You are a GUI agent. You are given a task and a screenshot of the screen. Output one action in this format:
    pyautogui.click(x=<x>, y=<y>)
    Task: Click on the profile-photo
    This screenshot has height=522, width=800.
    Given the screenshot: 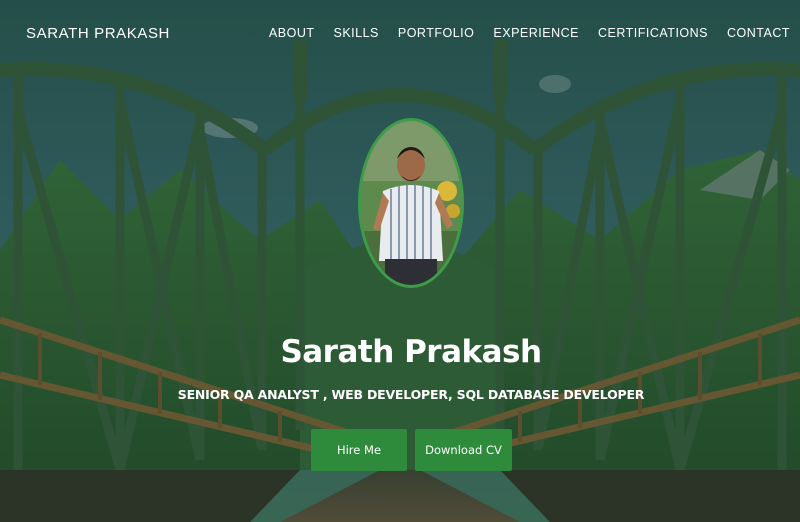 What is the action you would take?
    pyautogui.click(x=411, y=203)
    